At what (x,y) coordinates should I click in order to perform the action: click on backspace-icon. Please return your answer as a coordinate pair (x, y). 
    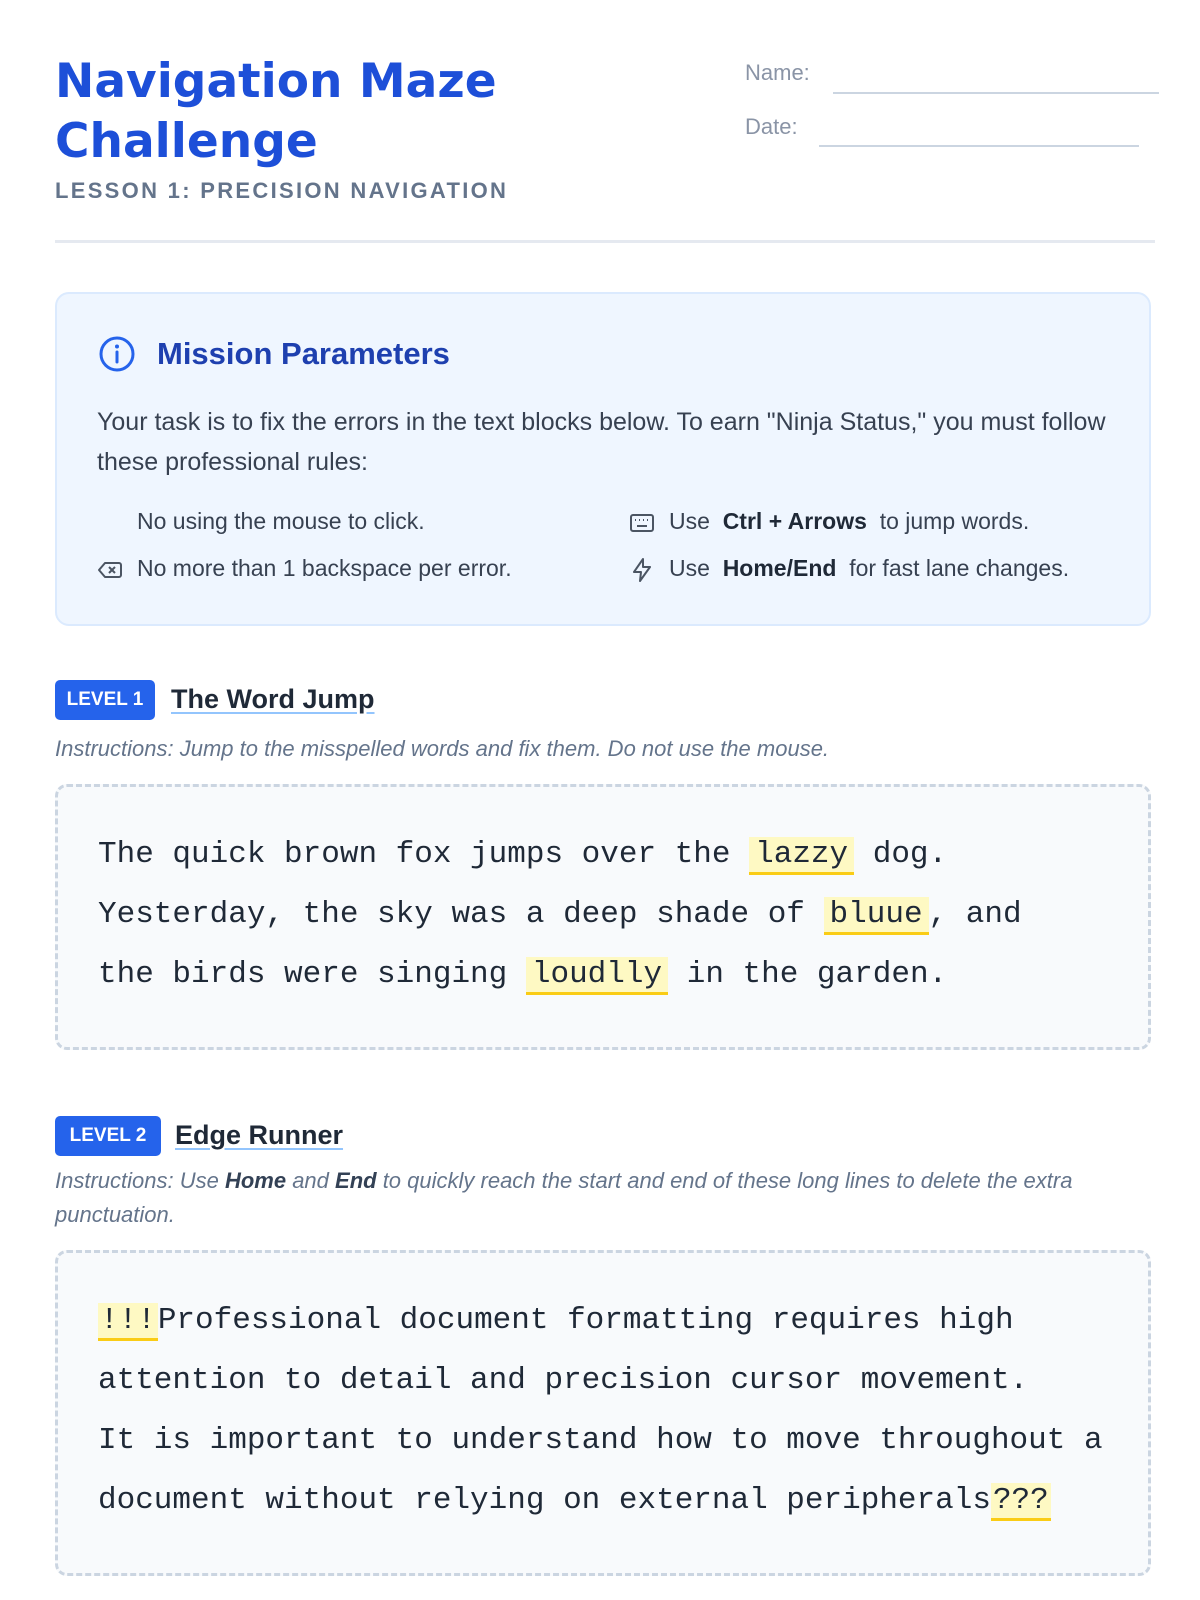
    Looking at the image, I should click on (110, 570).